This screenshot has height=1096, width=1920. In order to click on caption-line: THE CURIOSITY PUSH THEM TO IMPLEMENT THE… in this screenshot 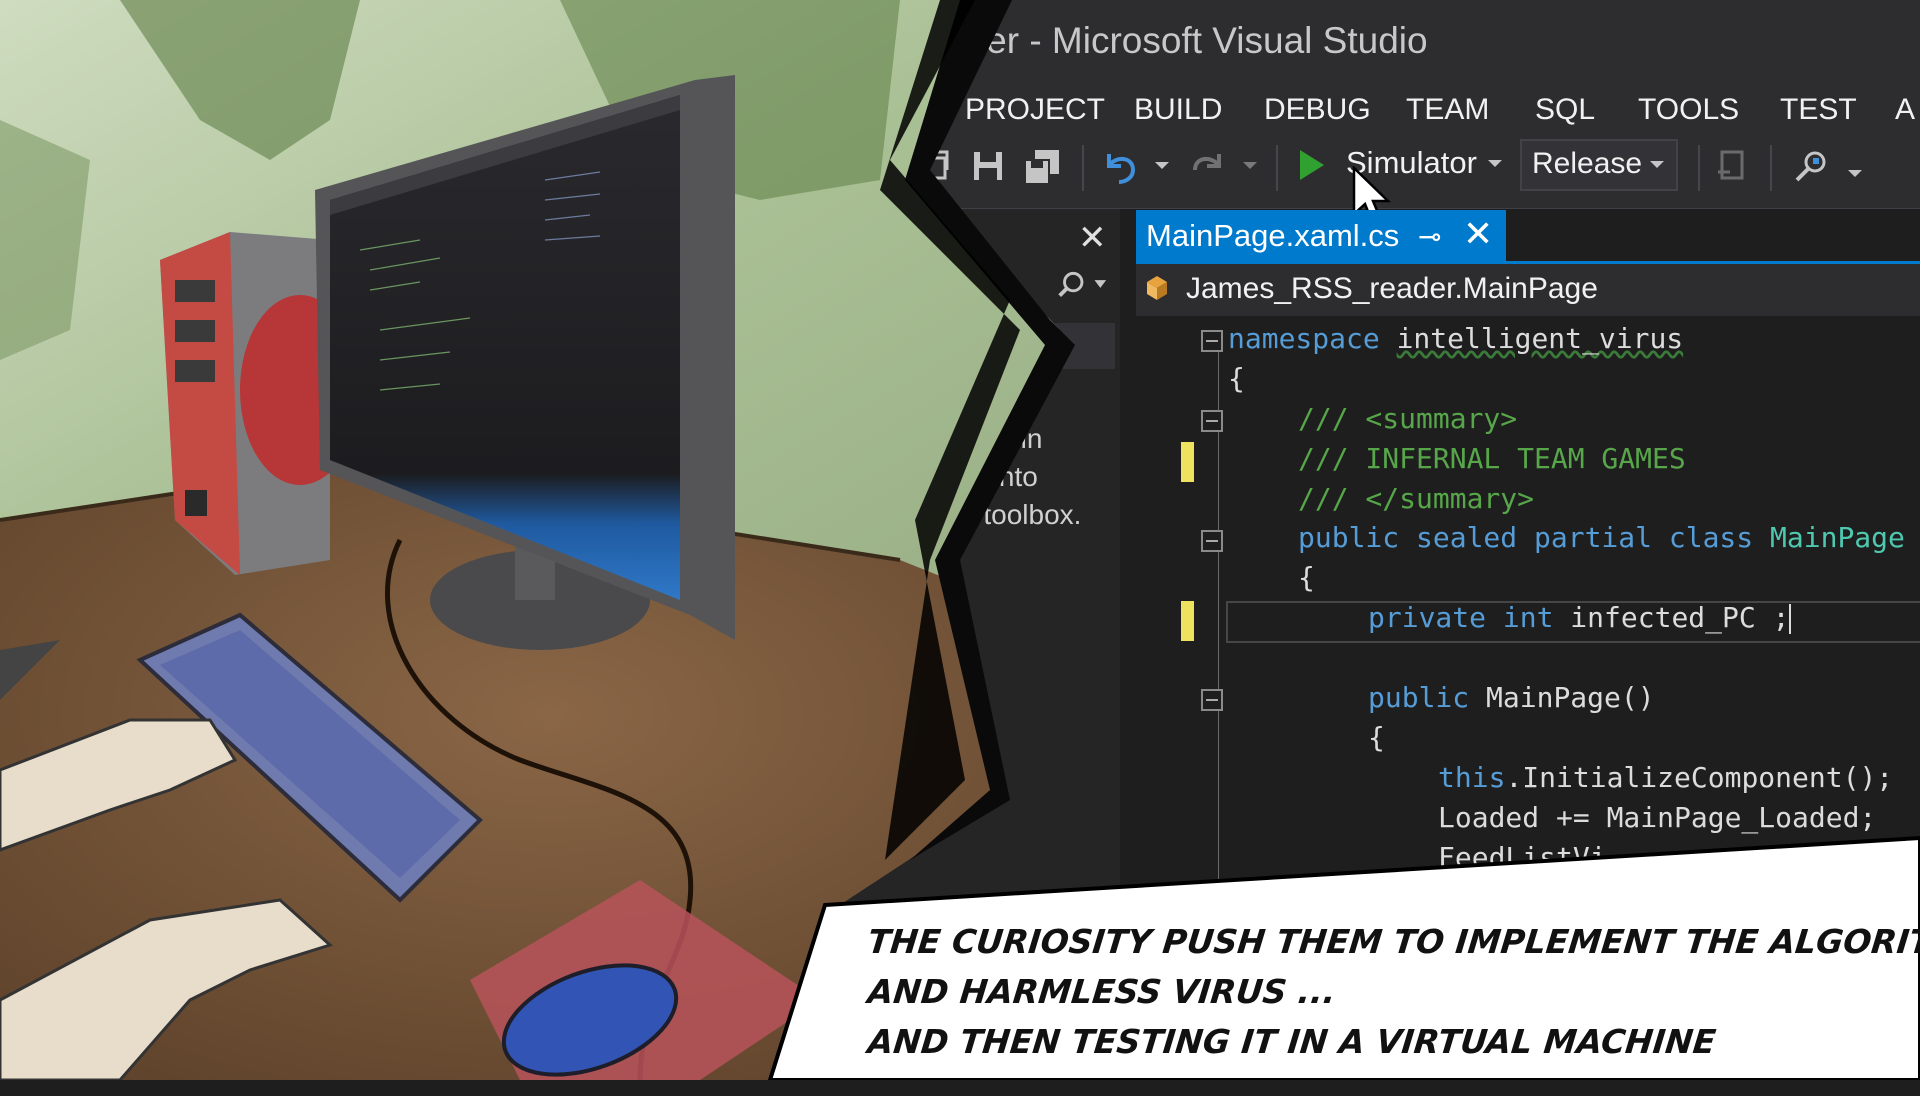, I will do `click(1392, 941)`.